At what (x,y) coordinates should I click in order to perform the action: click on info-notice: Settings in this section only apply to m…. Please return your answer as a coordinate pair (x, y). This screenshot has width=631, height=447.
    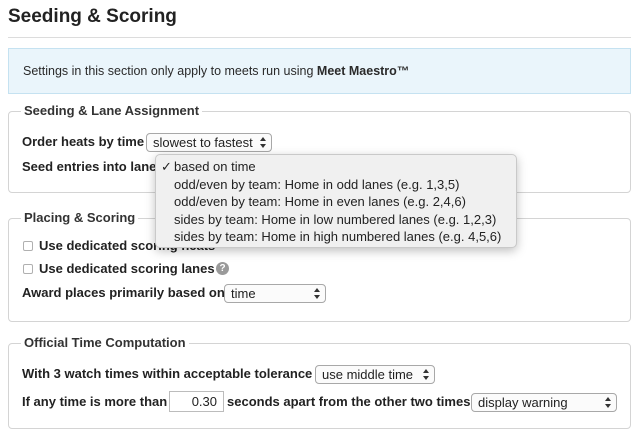
    Looking at the image, I should click on (319, 71).